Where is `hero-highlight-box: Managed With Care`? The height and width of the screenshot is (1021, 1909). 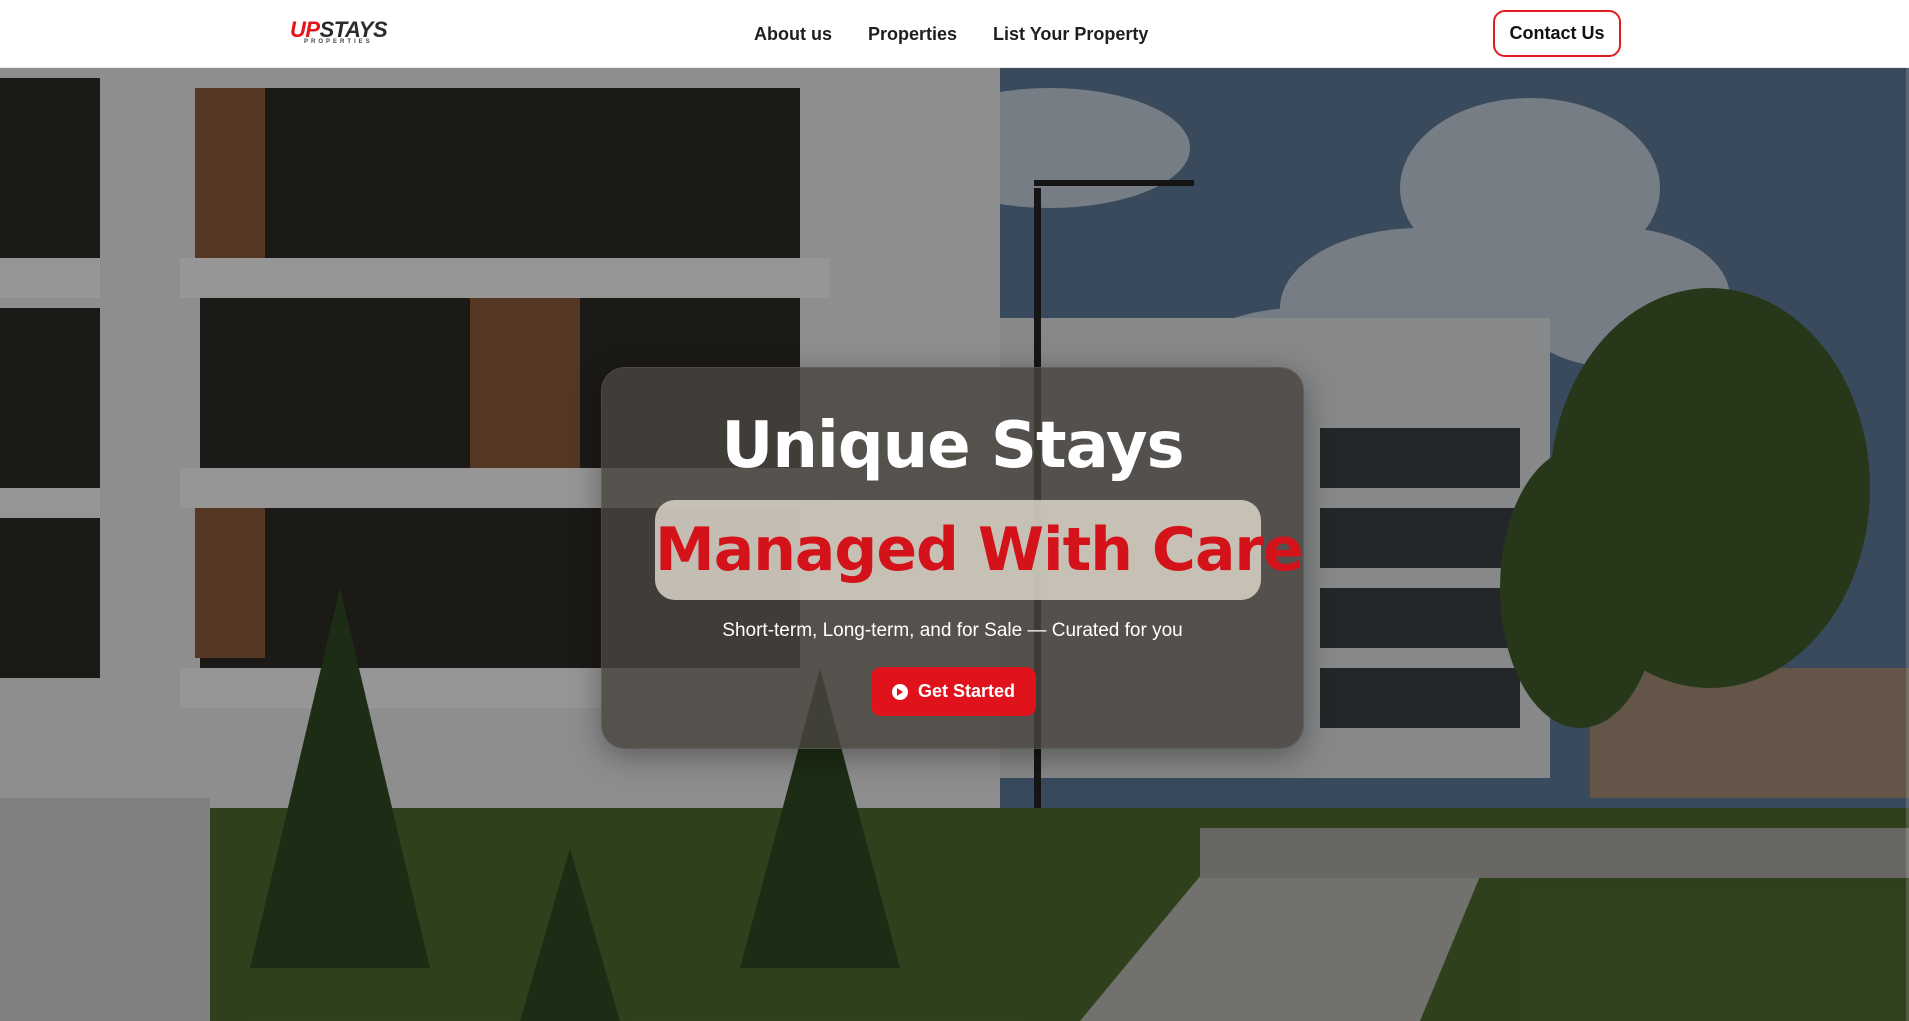 hero-highlight-box: Managed With Care is located at coordinates (979, 550).